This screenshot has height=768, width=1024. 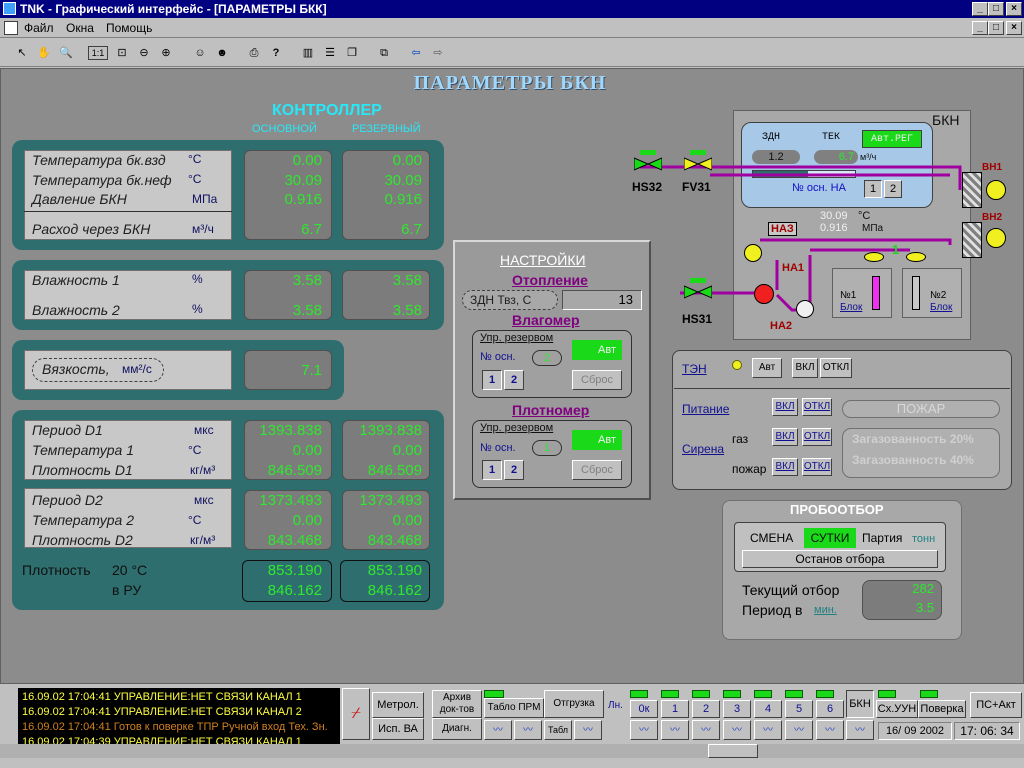 What do you see at coordinates (799, 709) in the screenshot?
I see `line-5-button: 5` at bounding box center [799, 709].